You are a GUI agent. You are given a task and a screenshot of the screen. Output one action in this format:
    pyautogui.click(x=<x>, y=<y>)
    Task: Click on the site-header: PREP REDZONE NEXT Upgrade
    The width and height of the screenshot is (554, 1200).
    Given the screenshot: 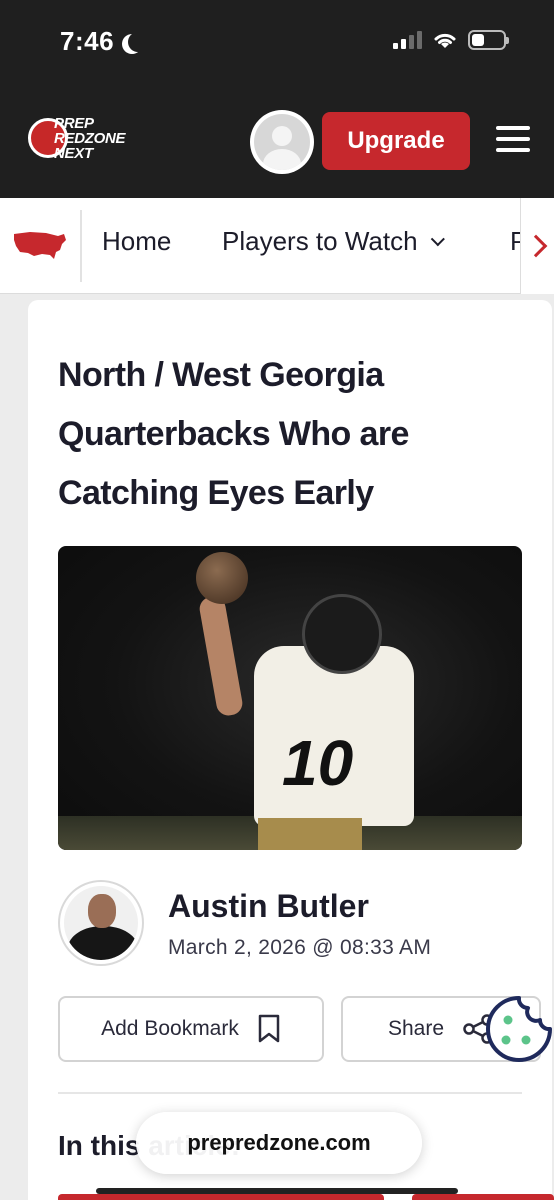 What is the action you would take?
    pyautogui.click(x=277, y=143)
    